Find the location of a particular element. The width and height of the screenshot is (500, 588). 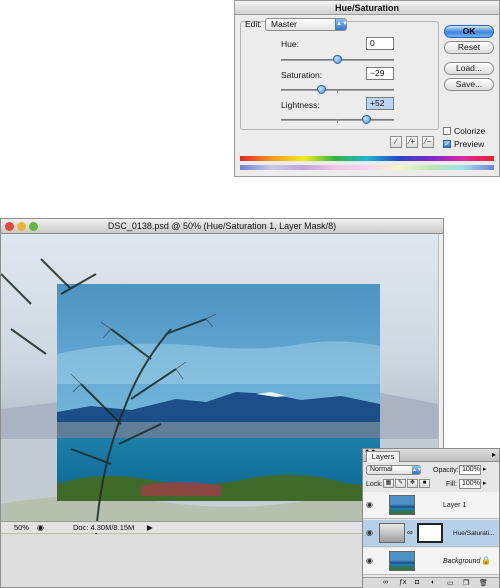

opacity-field: 100% is located at coordinates (470, 470).